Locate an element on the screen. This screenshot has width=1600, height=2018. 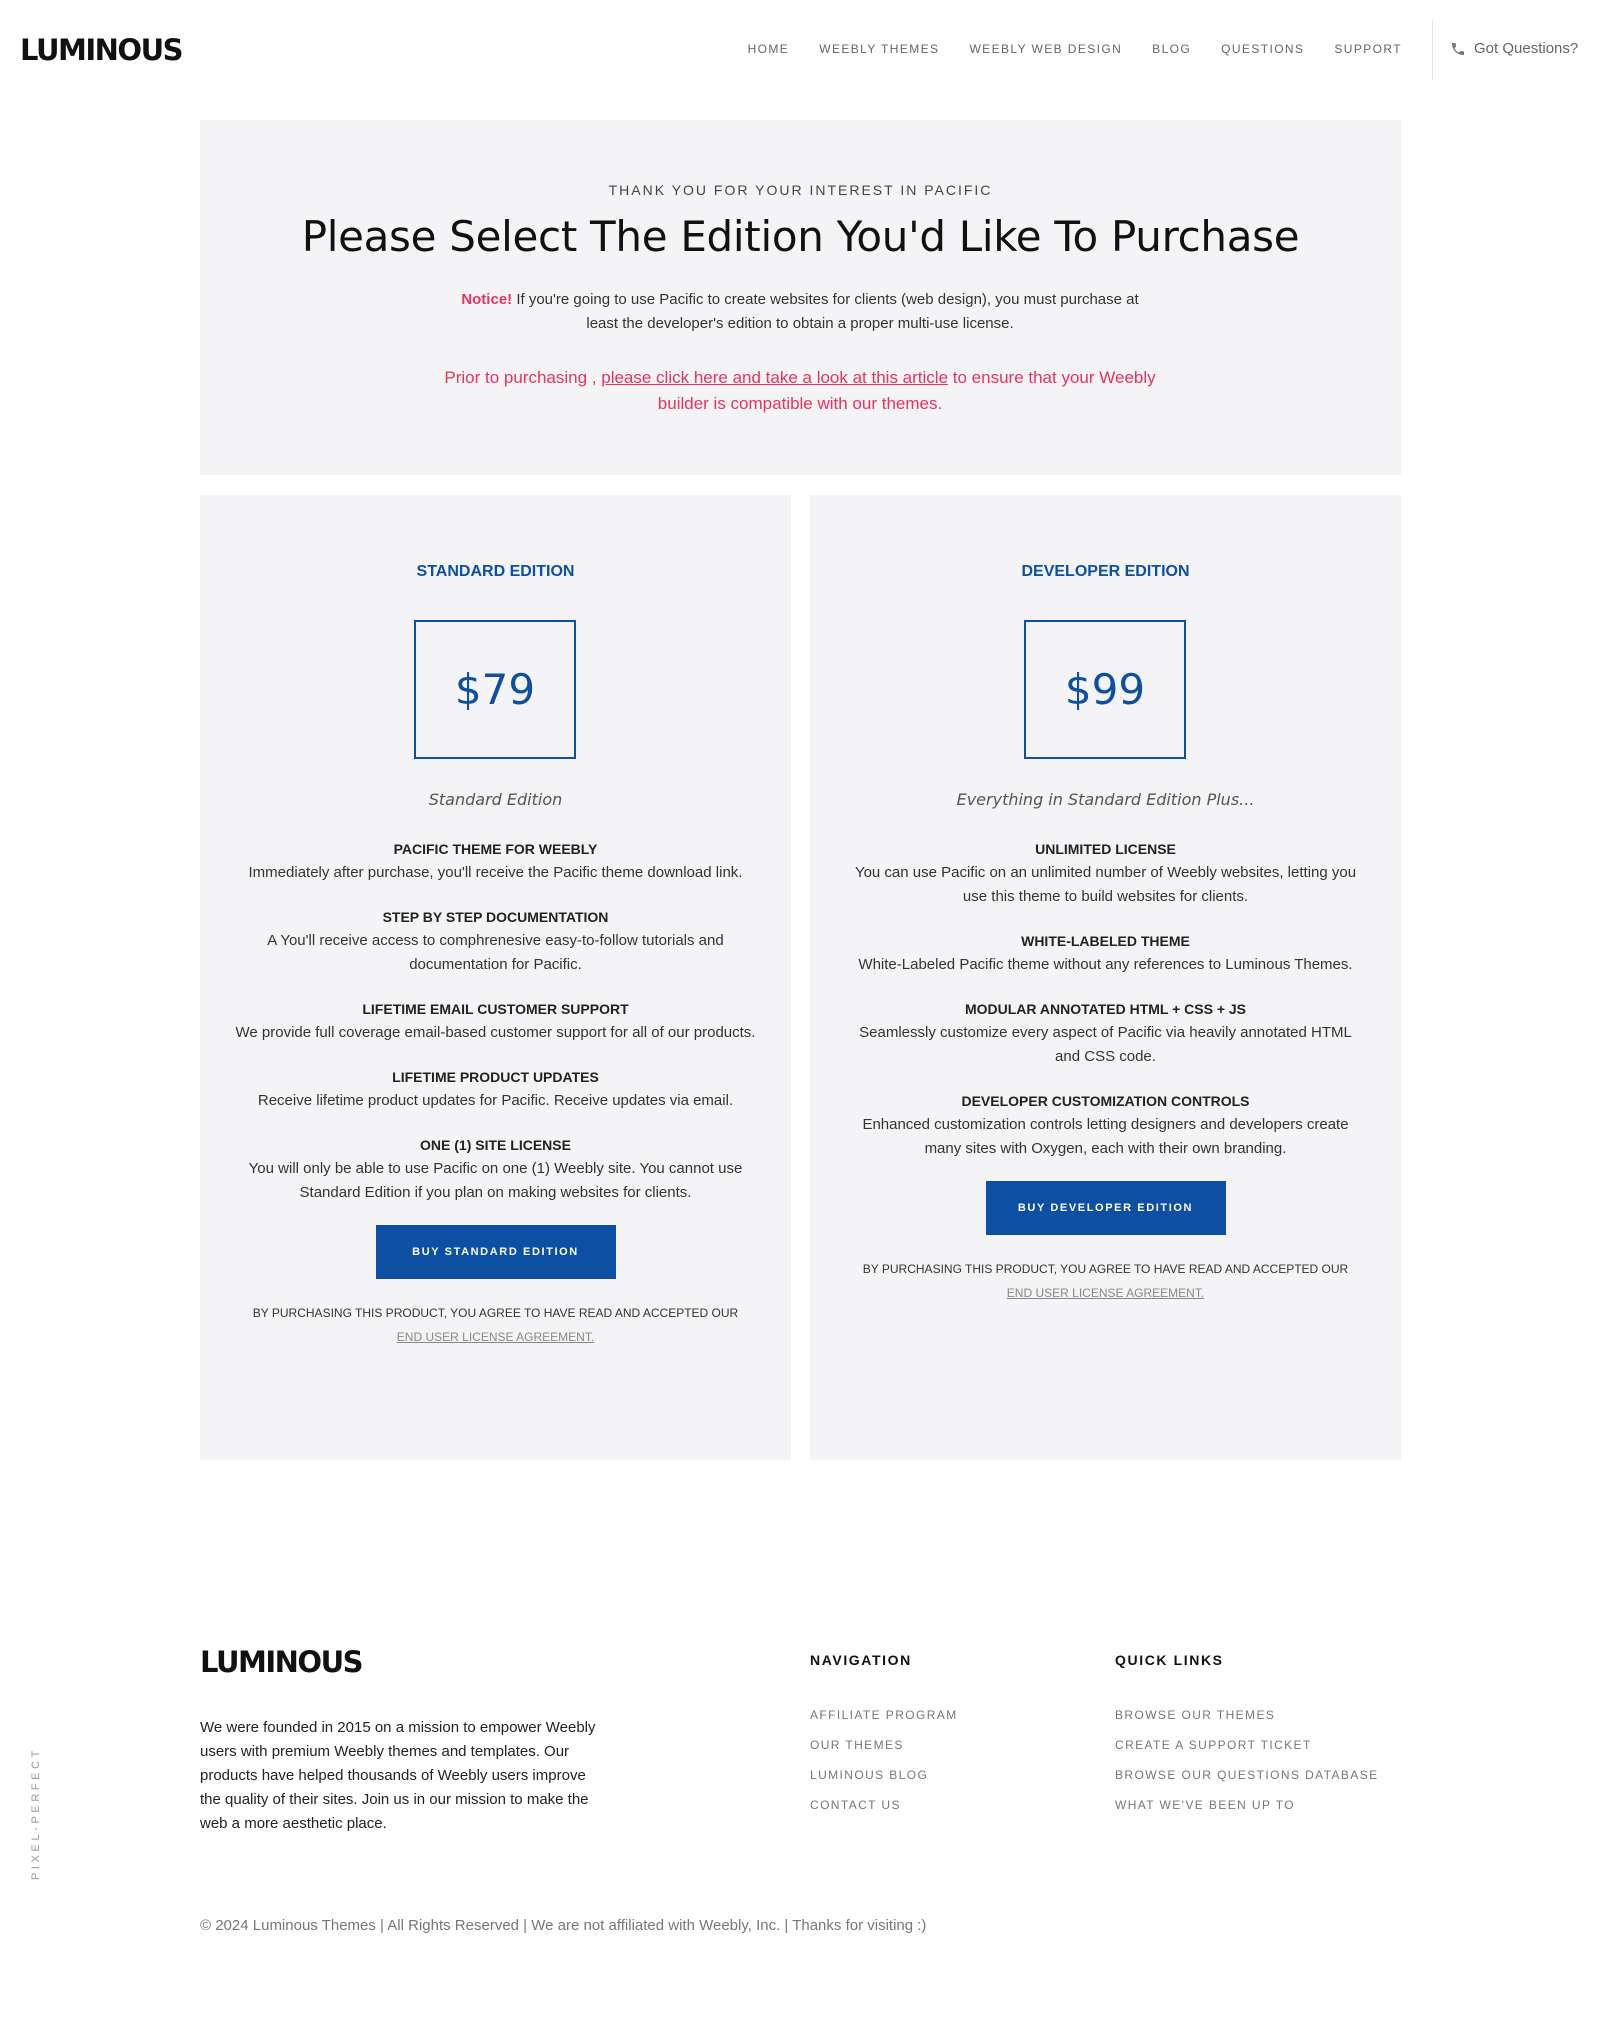
footer-link-affiliate-program: AFFILIATE PROGRAM is located at coordinates (884, 1715).